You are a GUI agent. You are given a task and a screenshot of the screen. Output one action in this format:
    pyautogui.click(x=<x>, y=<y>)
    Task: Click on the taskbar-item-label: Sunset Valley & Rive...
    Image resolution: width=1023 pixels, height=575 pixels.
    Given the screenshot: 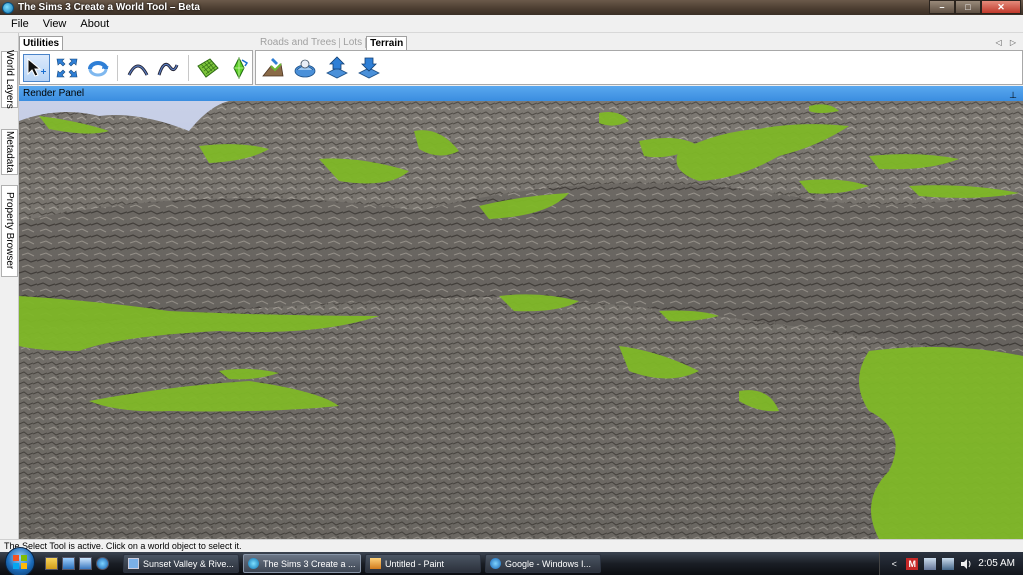 What is the action you would take?
    pyautogui.click(x=188, y=563)
    